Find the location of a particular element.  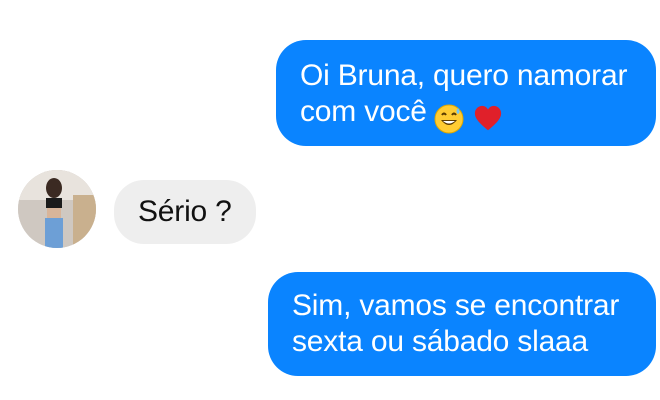

message-bubble-incoming: Sério ? is located at coordinates (185, 212).